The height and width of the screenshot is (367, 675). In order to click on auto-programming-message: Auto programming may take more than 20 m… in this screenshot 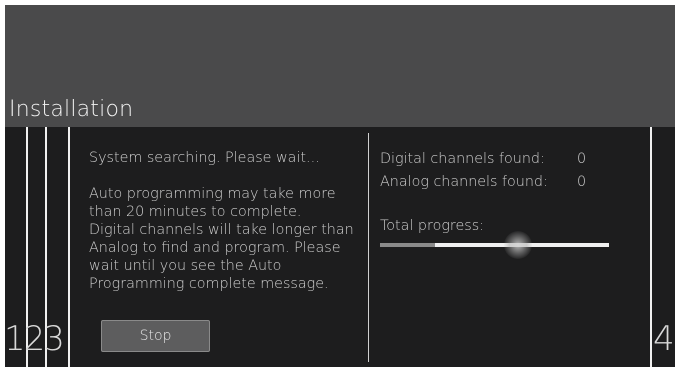, I will do `click(212, 203)`.